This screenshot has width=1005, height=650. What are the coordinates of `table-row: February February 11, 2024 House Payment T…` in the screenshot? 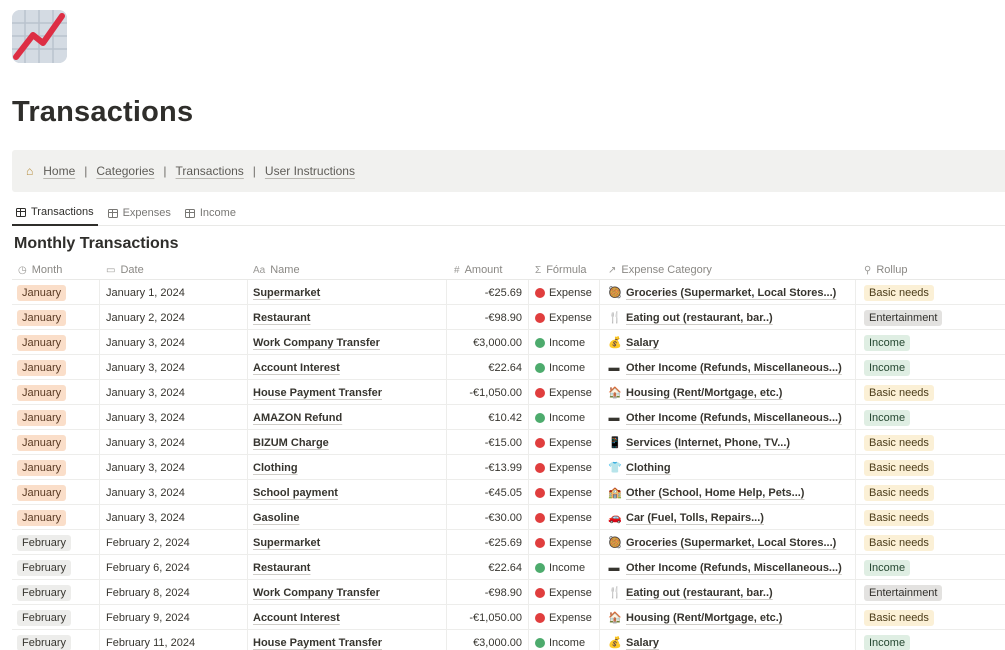 It's located at (508, 640).